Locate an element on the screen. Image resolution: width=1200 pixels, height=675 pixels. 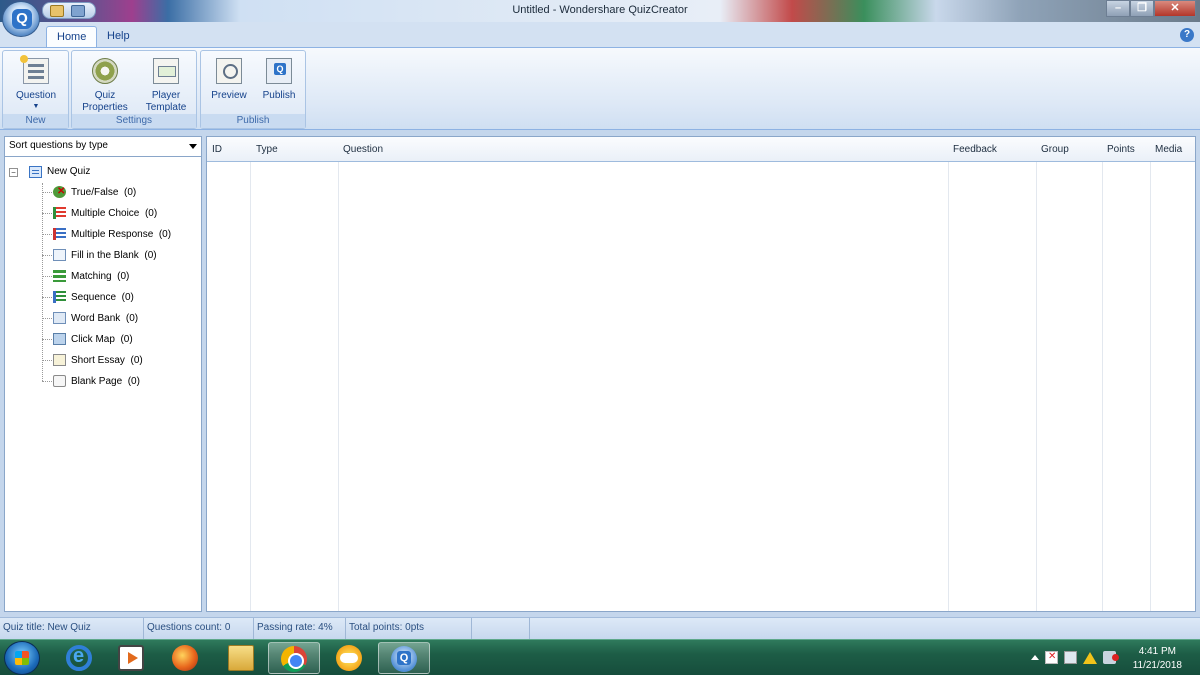
tree-item-label: Blank Page is located at coordinates (97, 381).